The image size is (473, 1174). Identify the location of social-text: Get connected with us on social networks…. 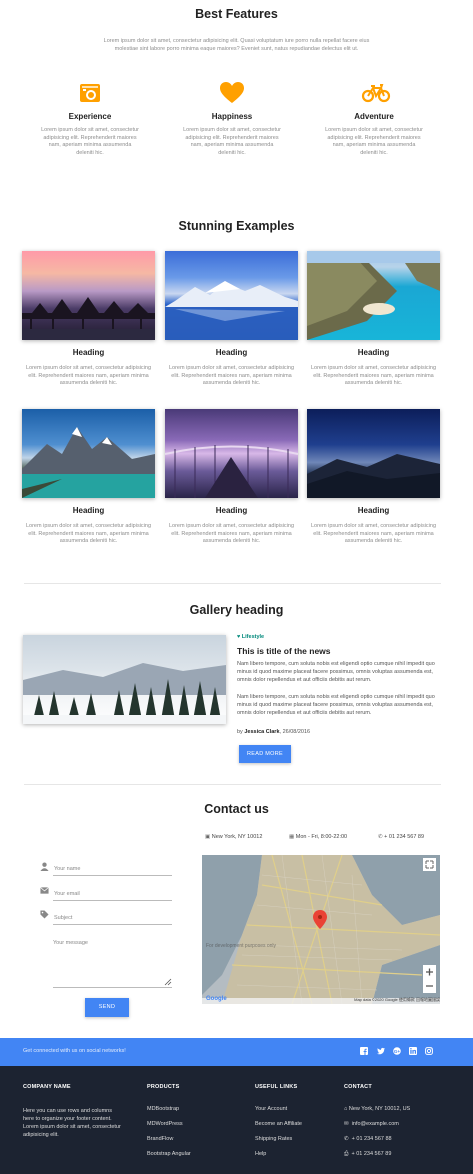
(74, 1051).